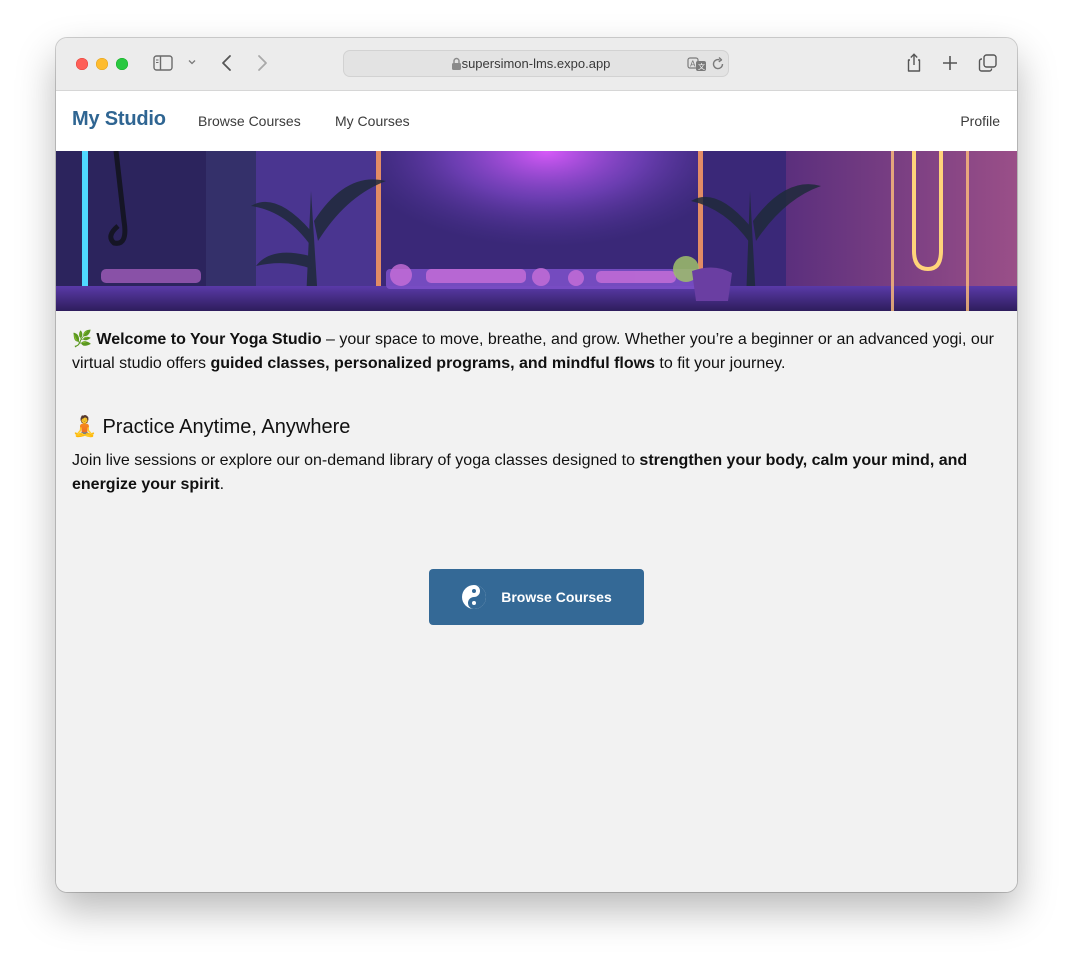 This screenshot has width=1073, height=967. Describe the element at coordinates (262, 63) in the screenshot. I see `forward-icon` at that location.